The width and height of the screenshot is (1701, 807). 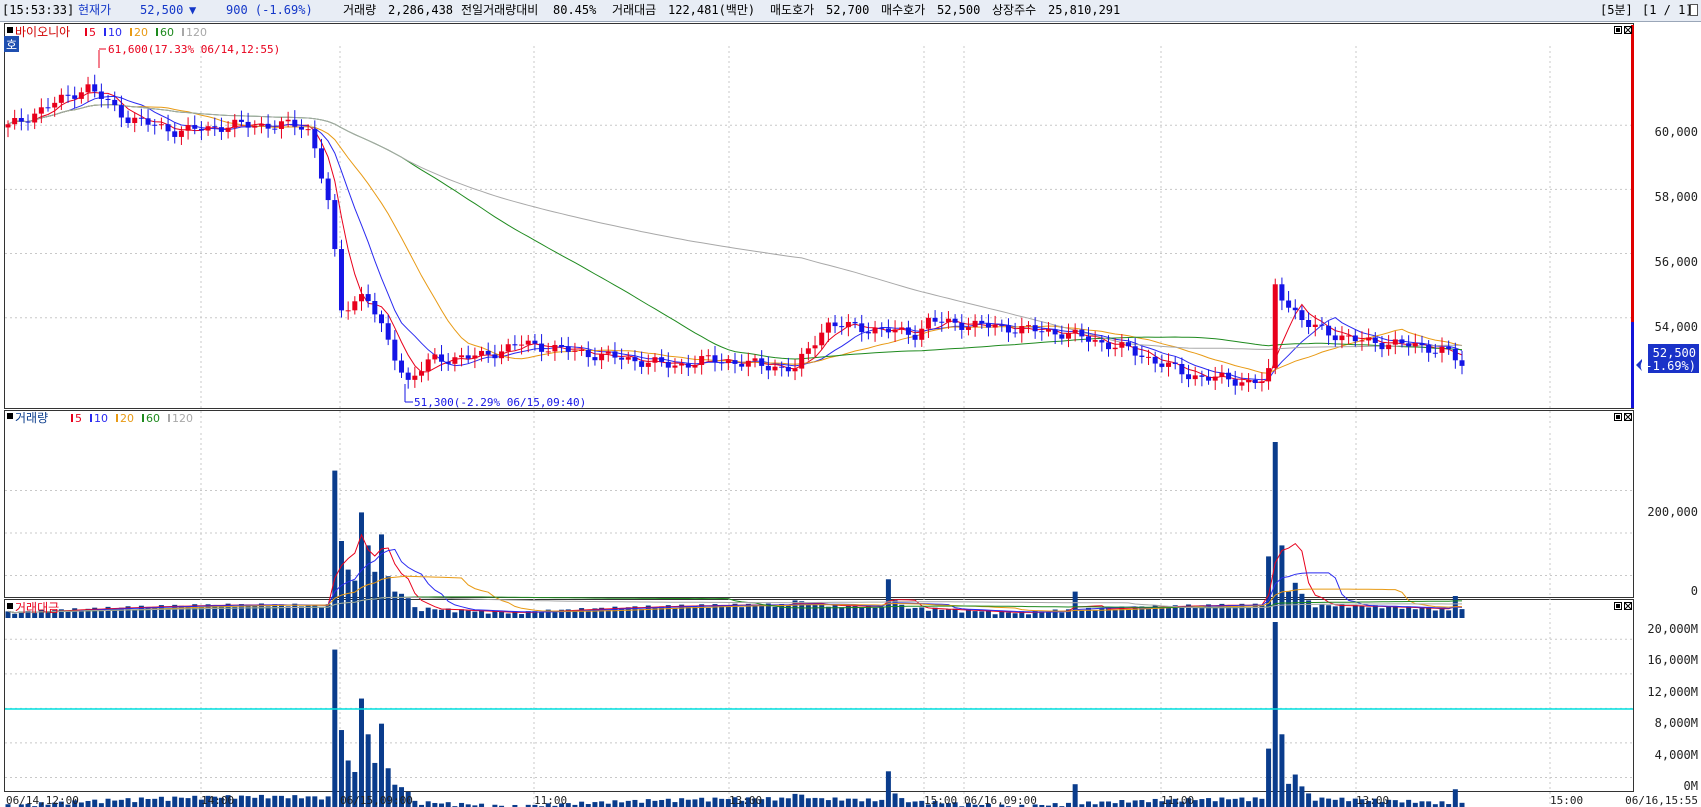 I want to click on price-ma20-label: 20, so click(x=141, y=32).